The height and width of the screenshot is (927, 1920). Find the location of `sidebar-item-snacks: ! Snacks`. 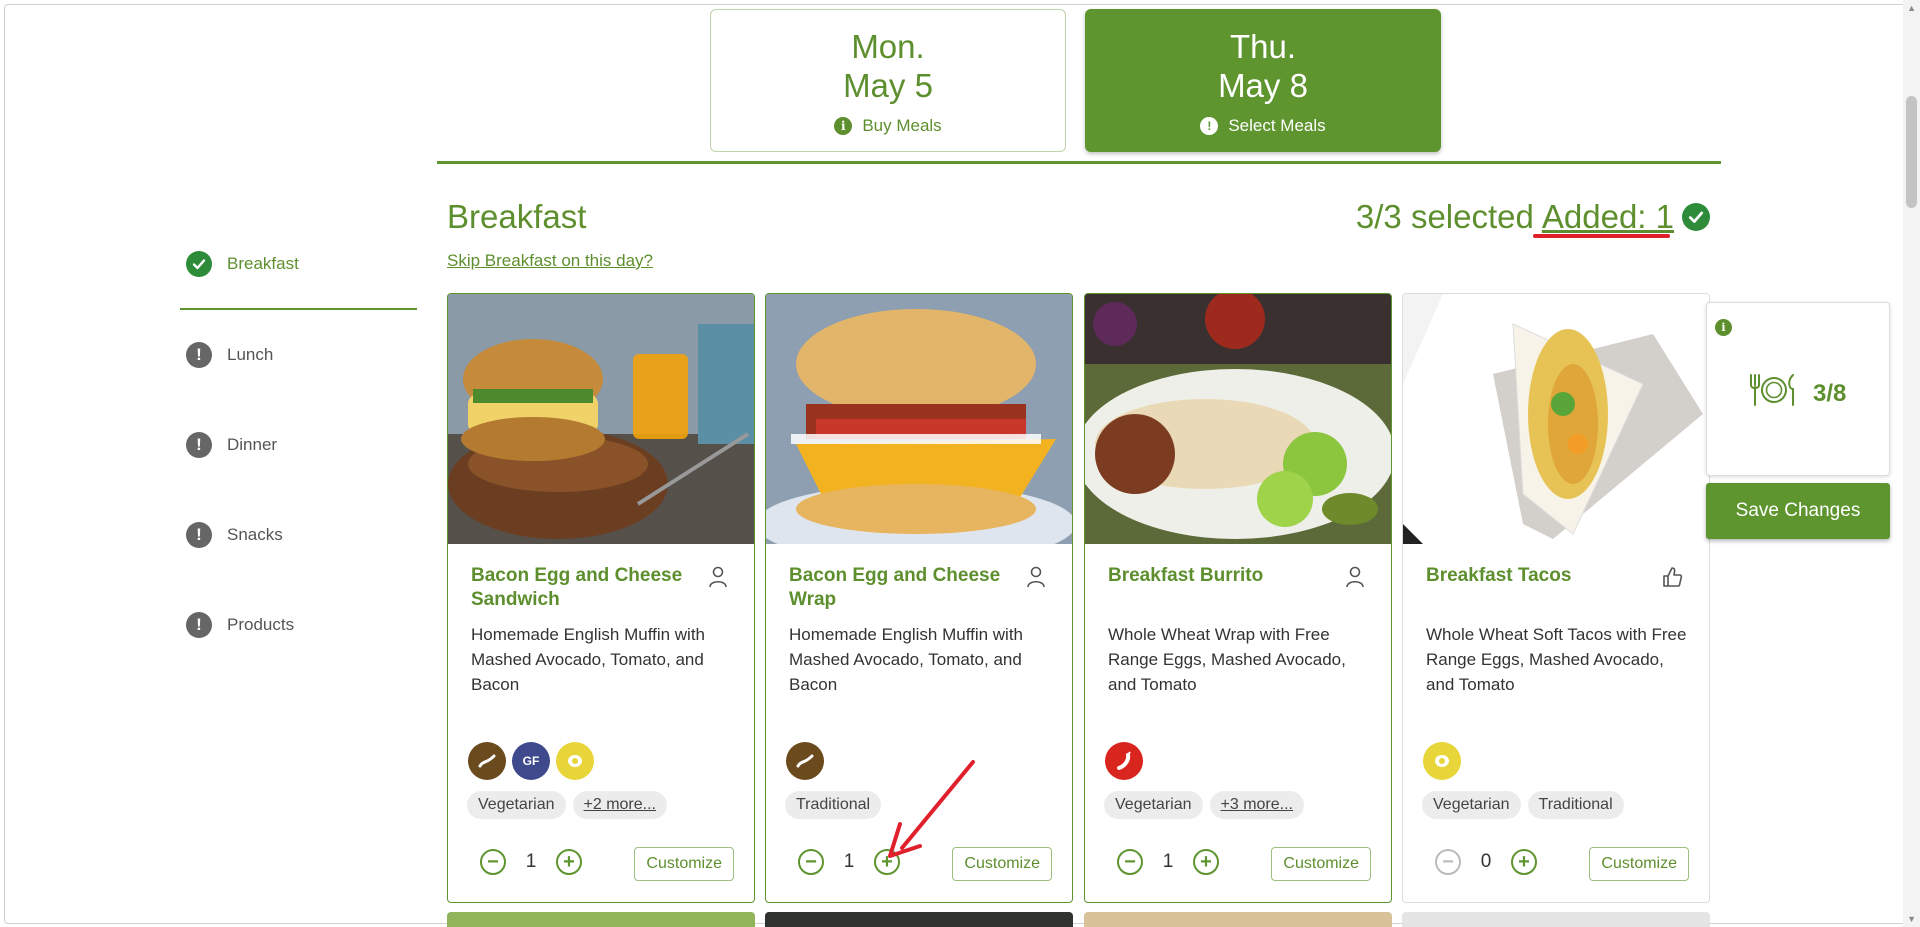

sidebar-item-snacks: ! Snacks is located at coordinates (234, 535).